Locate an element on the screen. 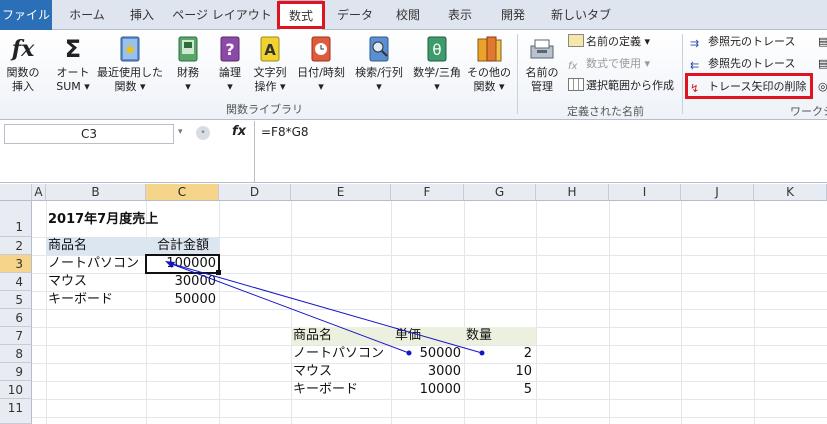  book-theta-icon: θ is located at coordinates (437, 49).